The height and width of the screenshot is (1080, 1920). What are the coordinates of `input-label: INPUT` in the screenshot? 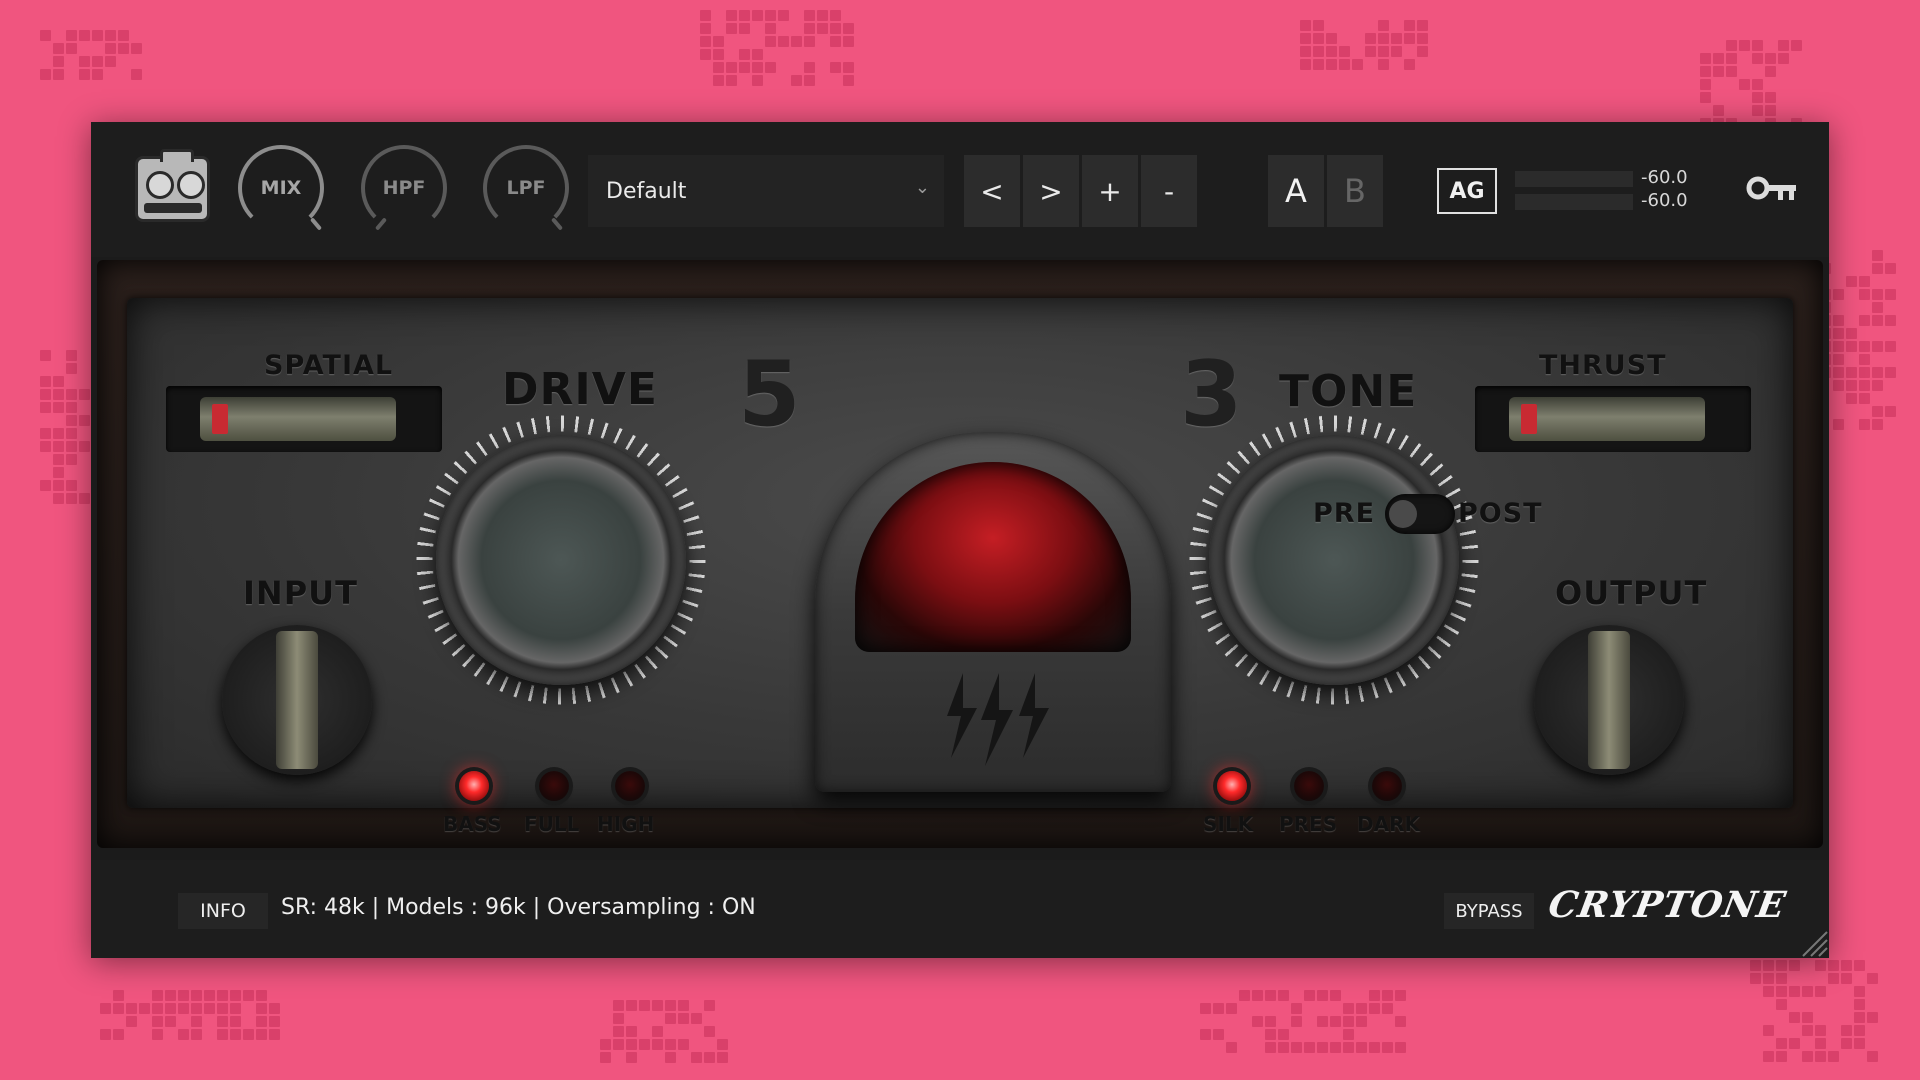 It's located at (300, 593).